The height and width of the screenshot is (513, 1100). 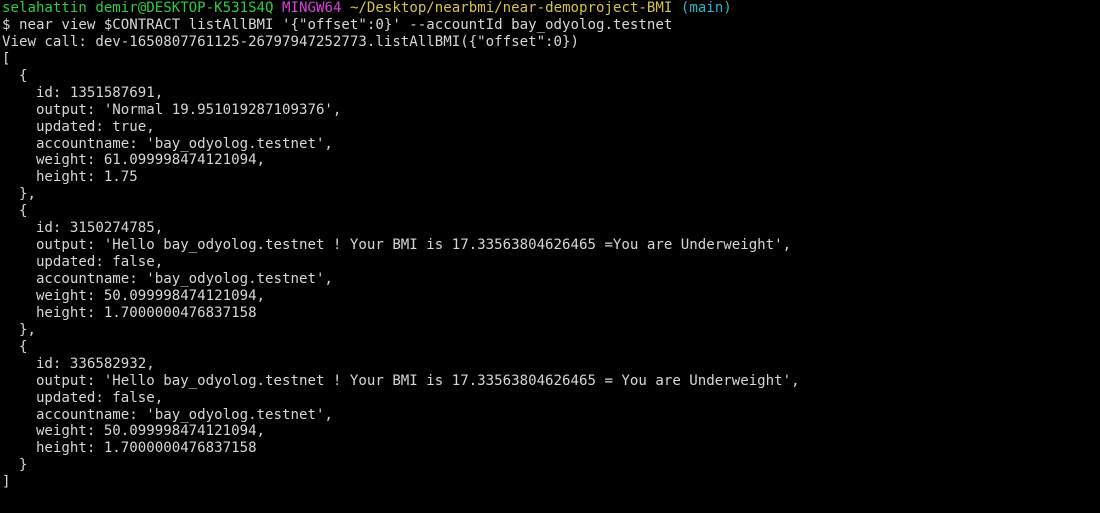 I want to click on output-line: }, so click(x=15, y=465).